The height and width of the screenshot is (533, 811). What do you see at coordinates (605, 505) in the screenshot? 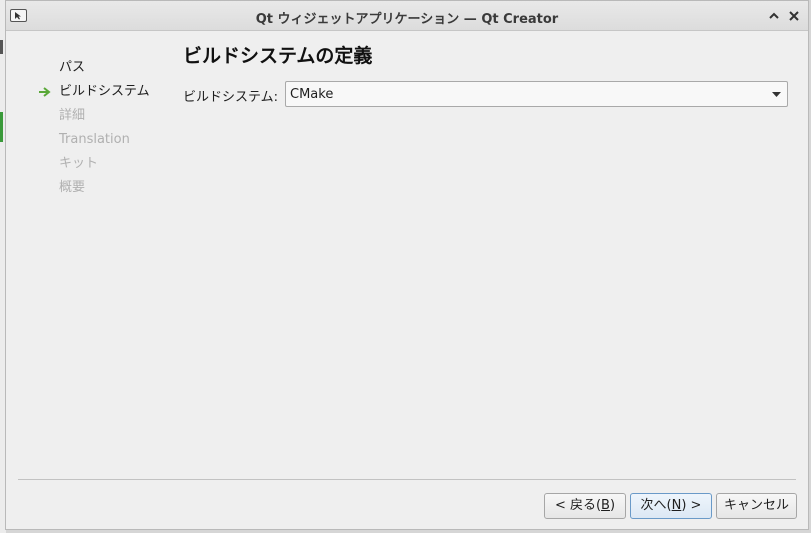
I see `back-mnemonic: B` at bounding box center [605, 505].